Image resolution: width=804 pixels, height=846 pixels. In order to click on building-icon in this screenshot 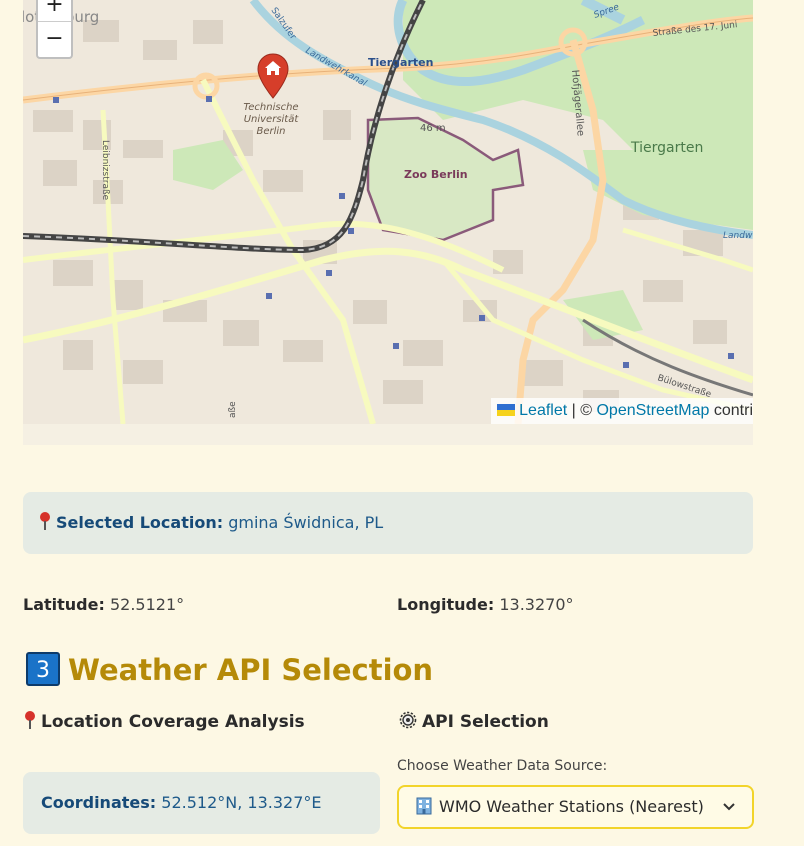, I will do `click(424, 806)`.